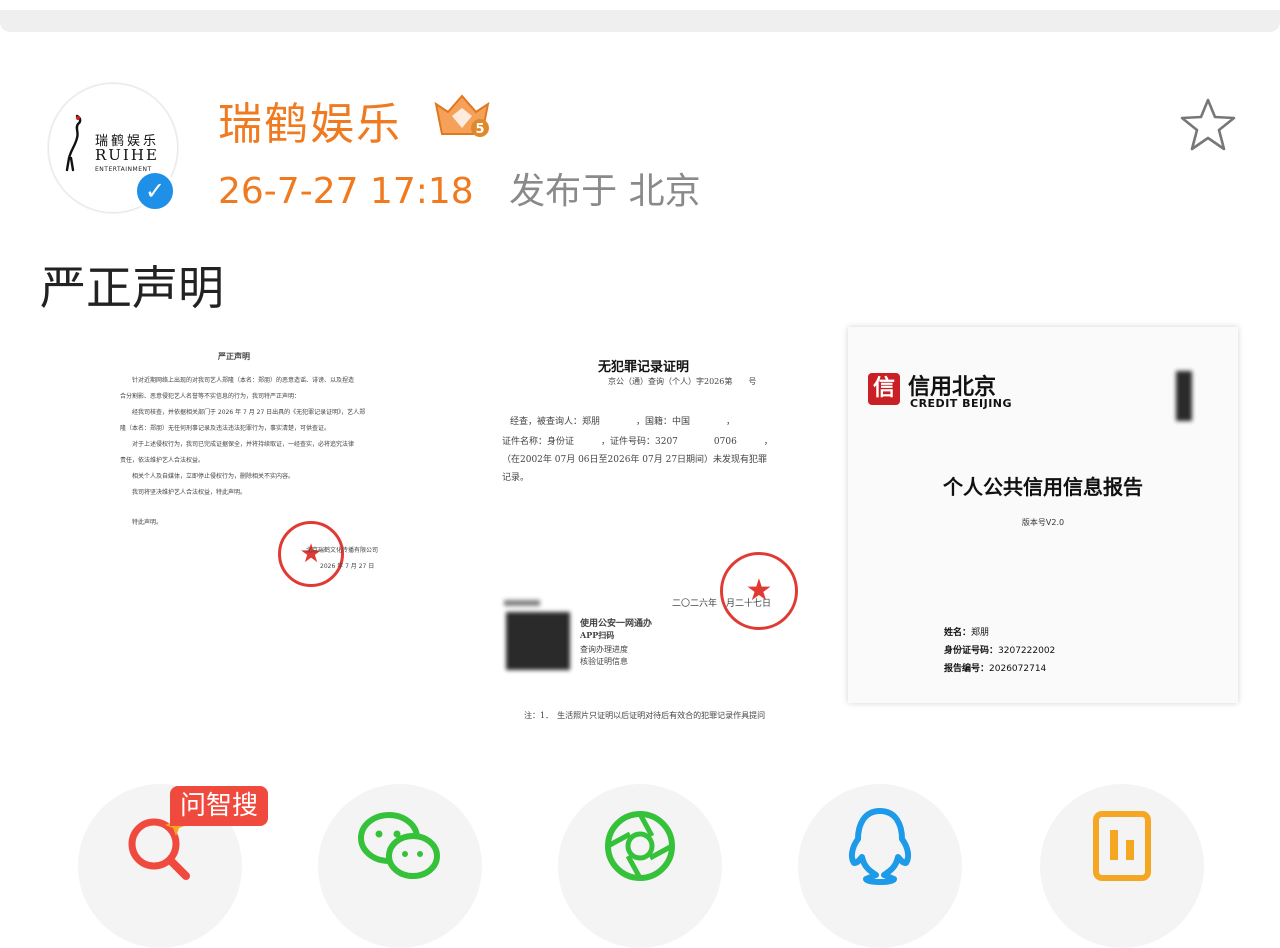  I want to click on statement-sign-date: 2026 年 7 月 27 日, so click(347, 566).